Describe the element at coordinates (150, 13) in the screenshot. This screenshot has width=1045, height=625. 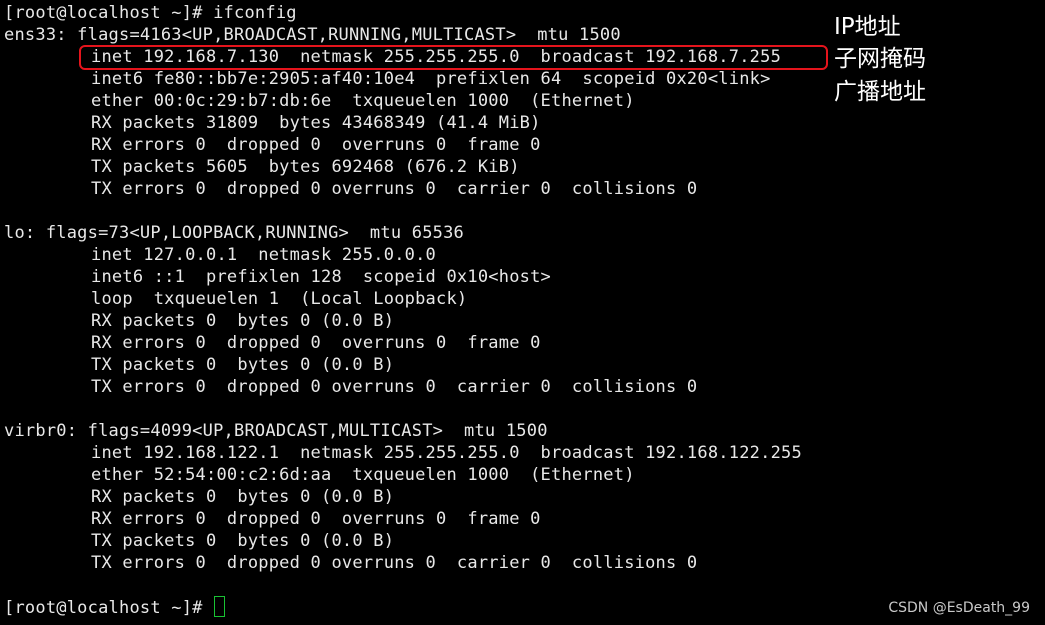
I see `prompt-command-line: [root@localhost ~]# ifconfig` at that location.